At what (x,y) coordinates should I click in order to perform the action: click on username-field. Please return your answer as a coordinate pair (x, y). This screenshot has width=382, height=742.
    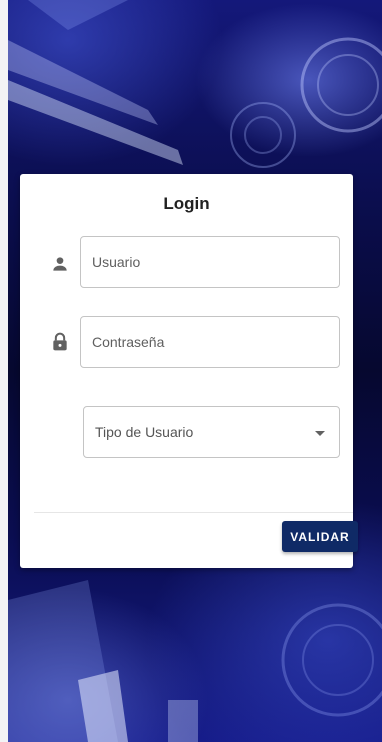
    Looking at the image, I should click on (210, 262).